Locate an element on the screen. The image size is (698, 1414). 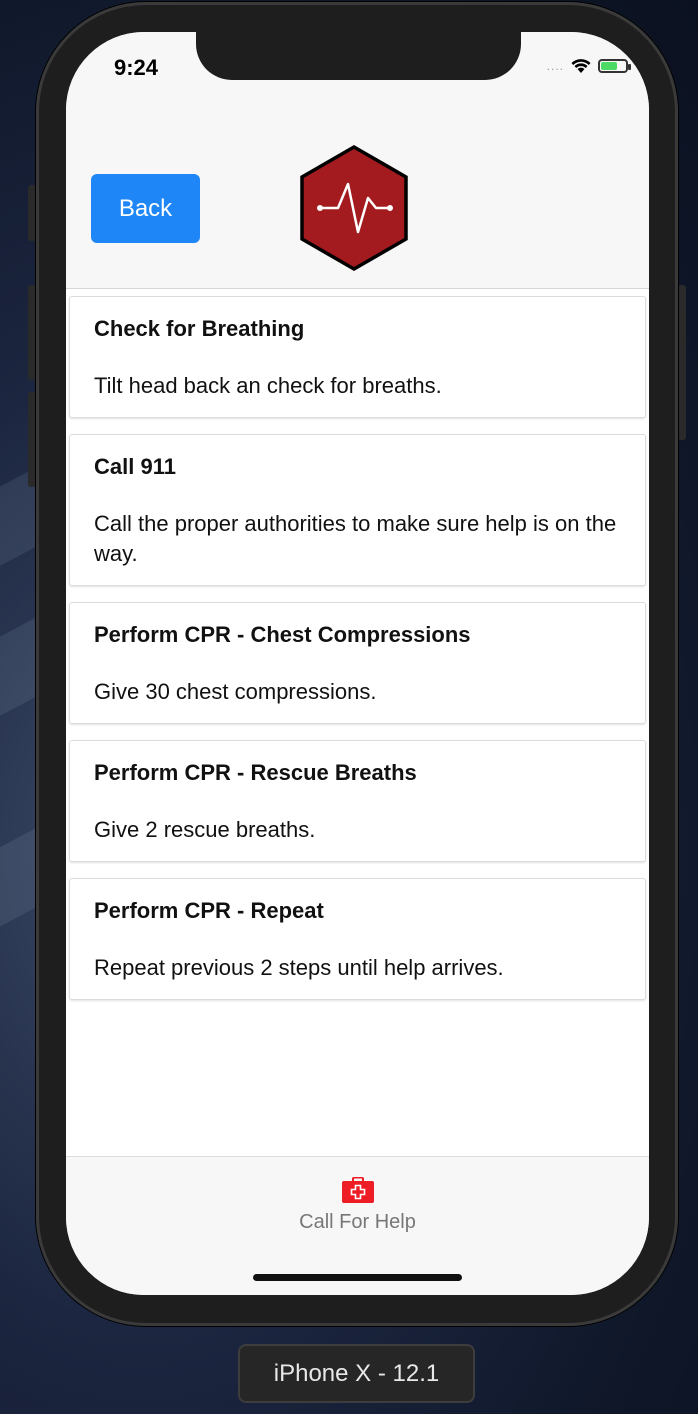
step-title: Call 911 is located at coordinates (135, 466).